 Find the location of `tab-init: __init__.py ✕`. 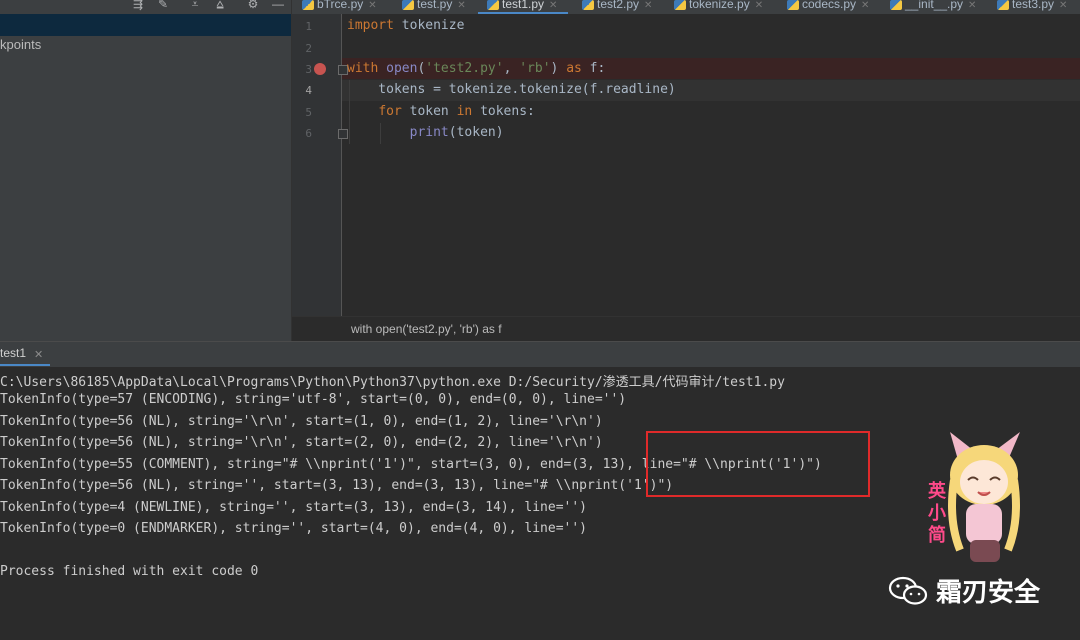

tab-init: __init__.py ✕ is located at coordinates (933, 7).